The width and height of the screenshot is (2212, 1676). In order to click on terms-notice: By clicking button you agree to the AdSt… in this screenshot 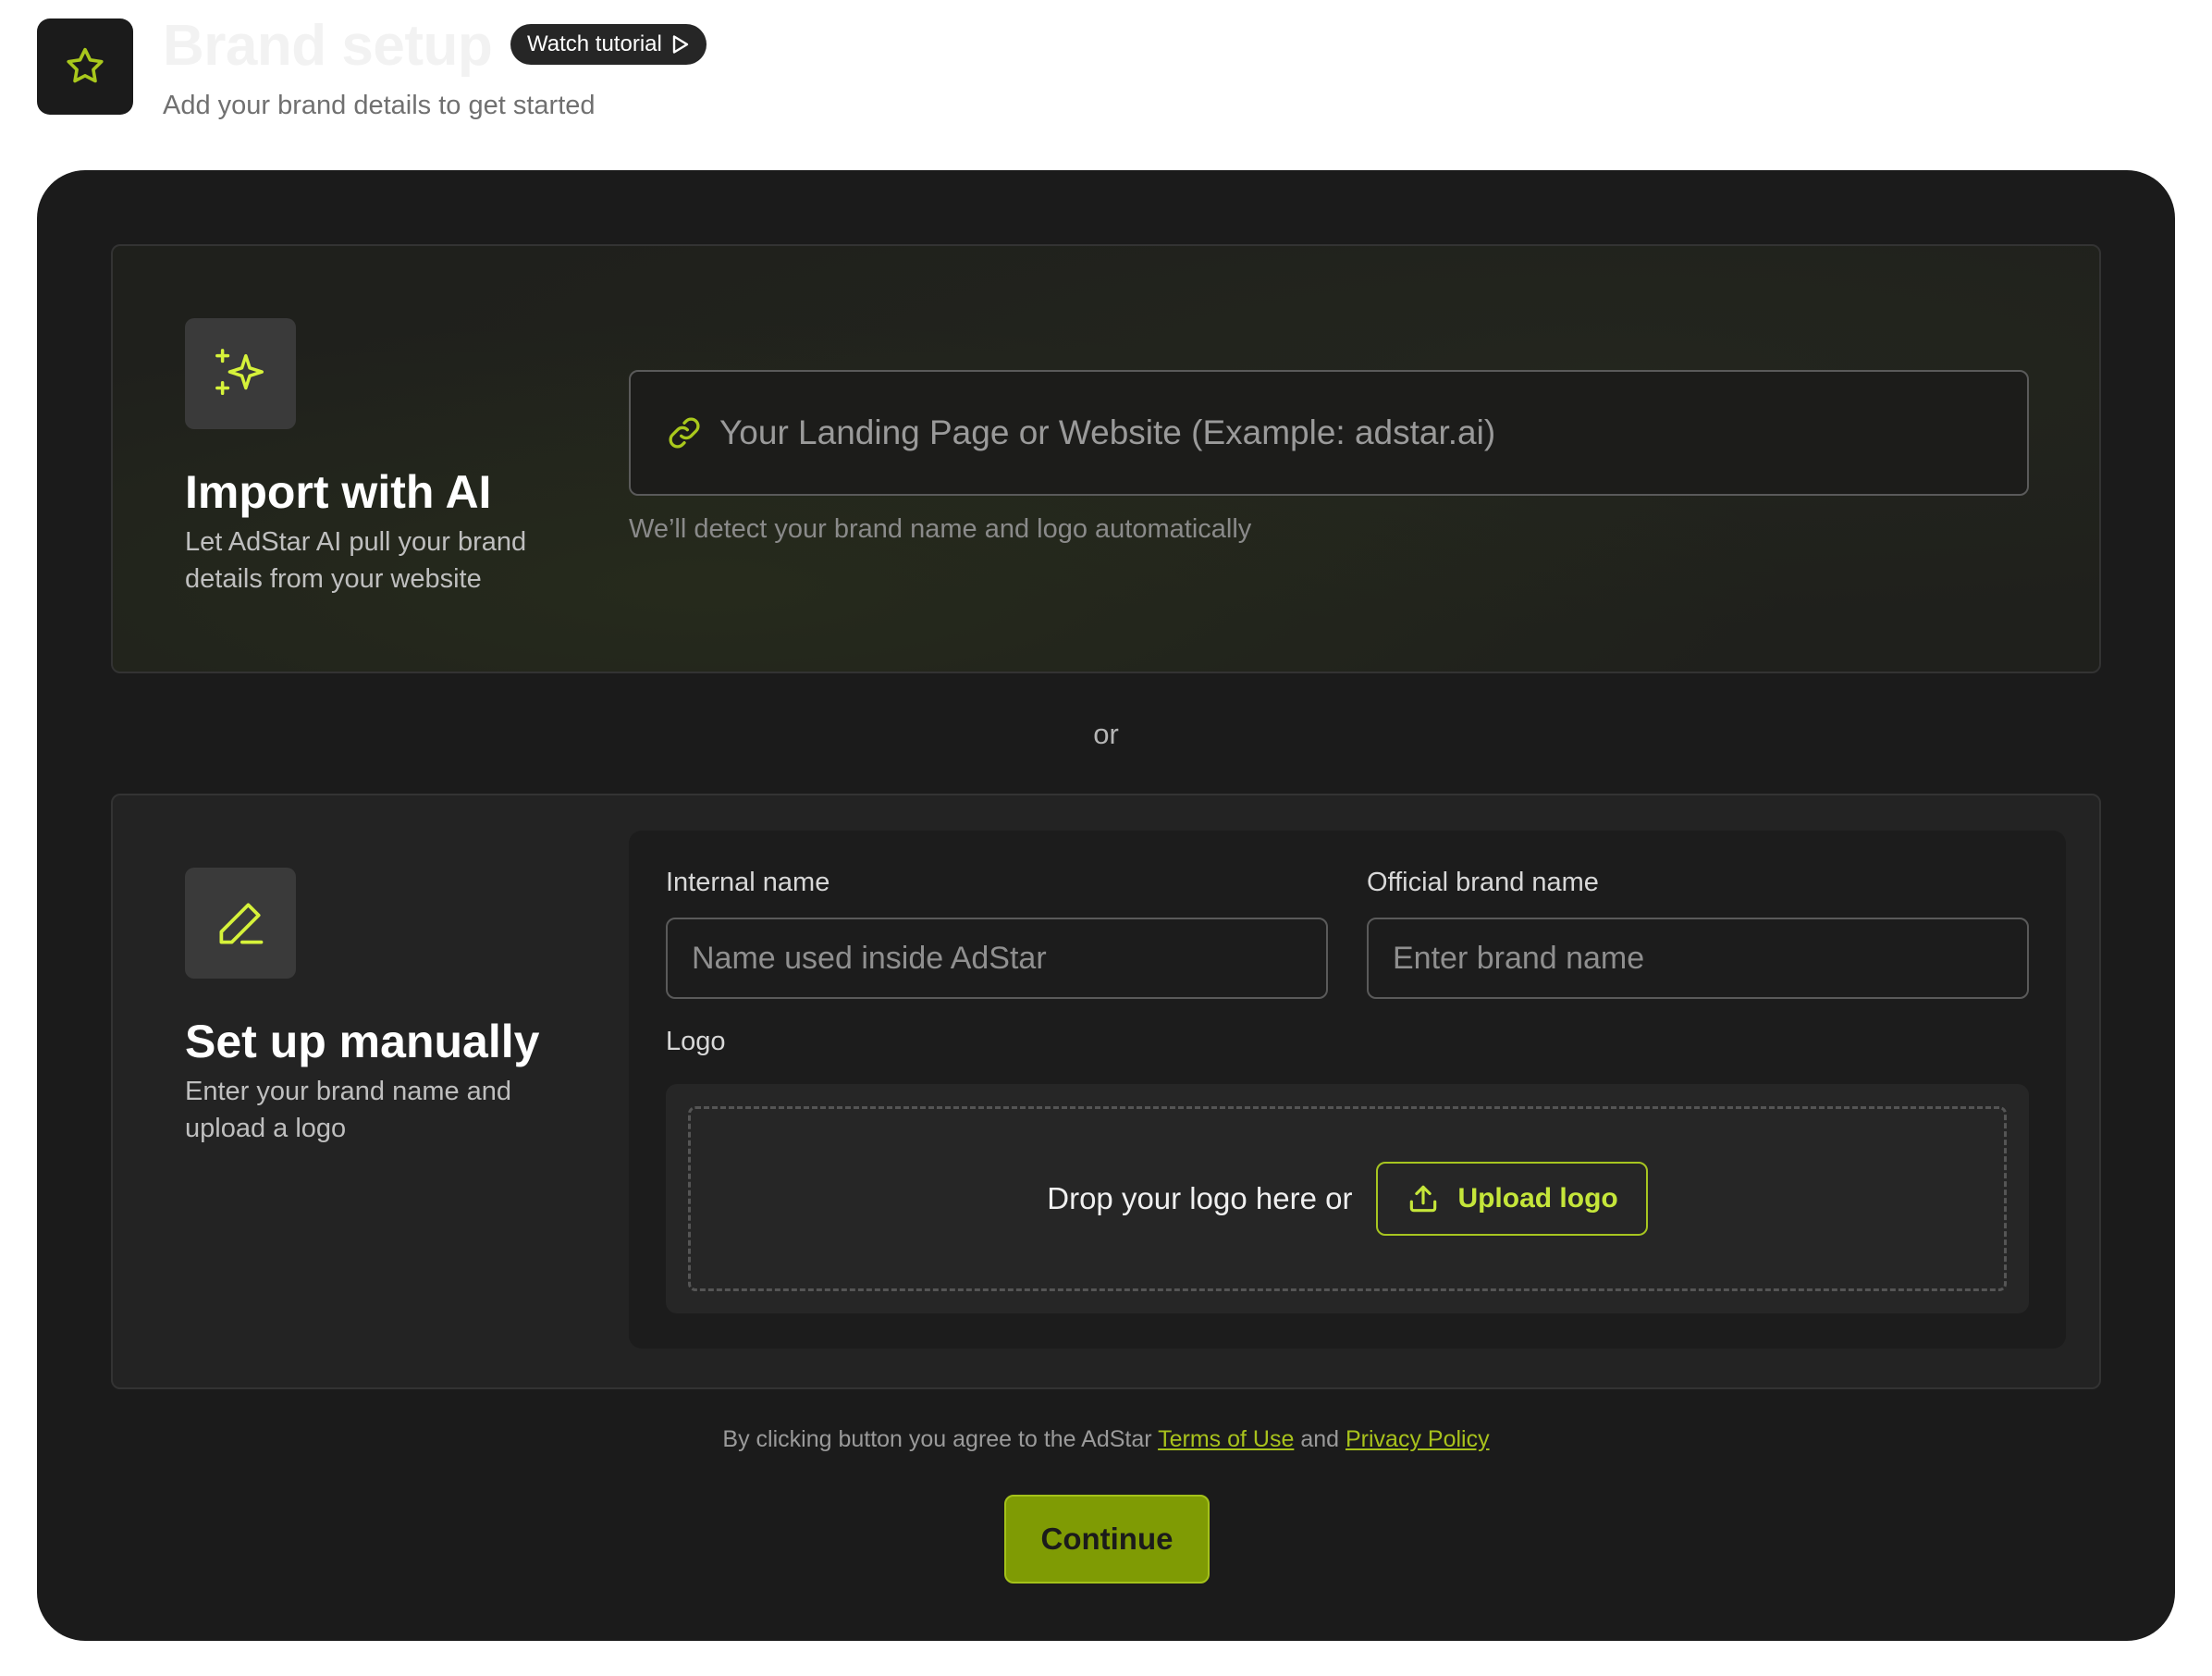, I will do `click(1106, 1439)`.